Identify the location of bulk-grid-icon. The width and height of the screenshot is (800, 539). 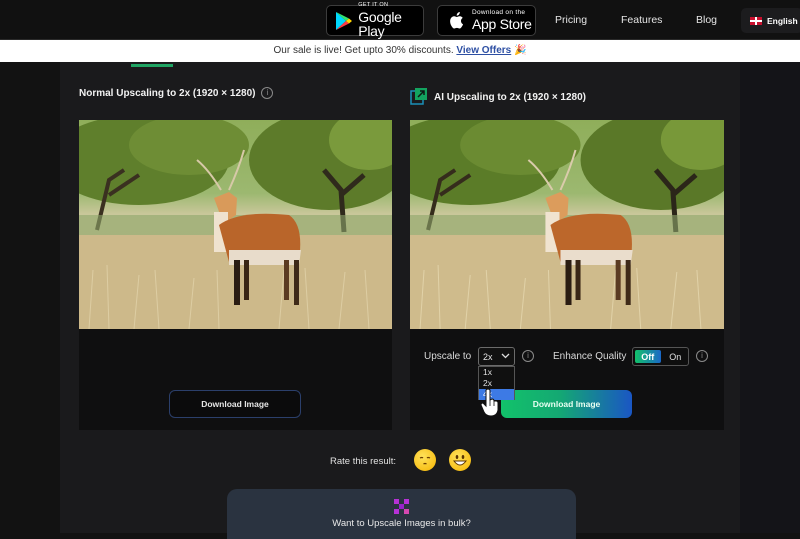
(401, 509).